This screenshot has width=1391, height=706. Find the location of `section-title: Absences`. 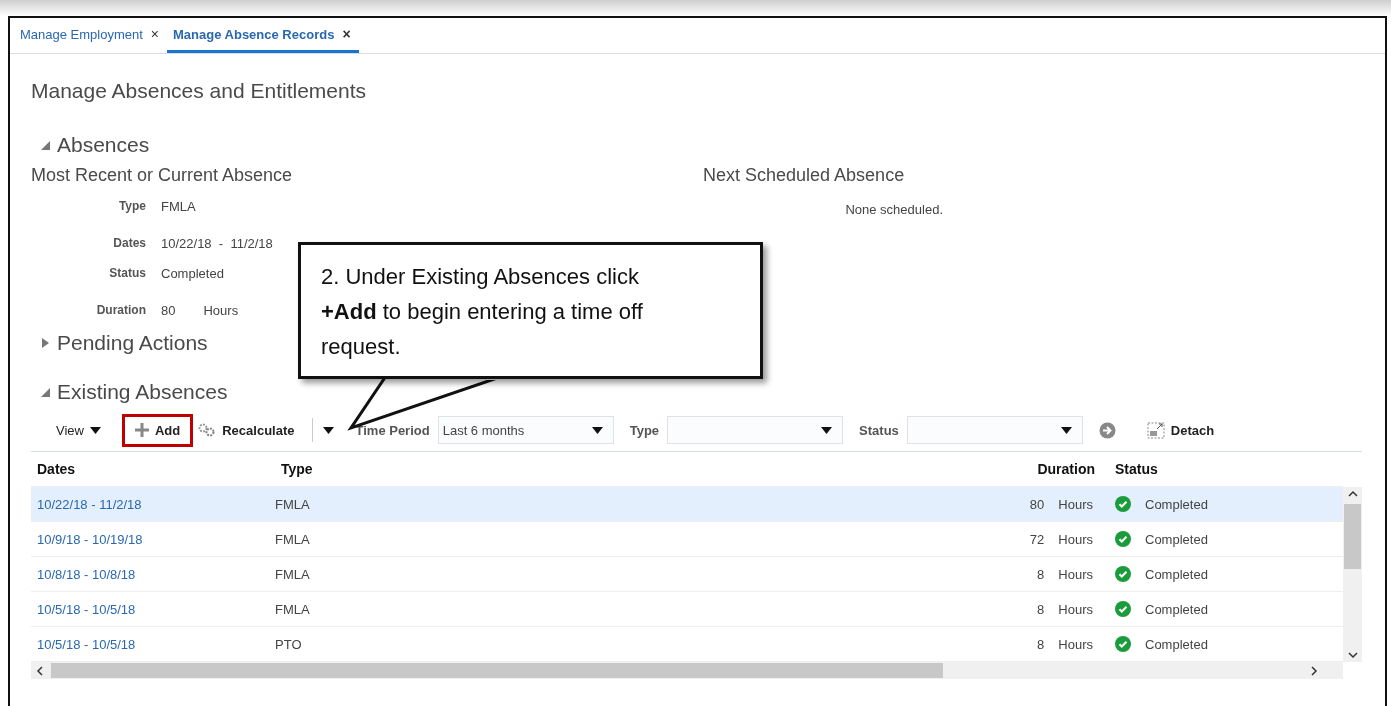

section-title: Absences is located at coordinates (103, 145).